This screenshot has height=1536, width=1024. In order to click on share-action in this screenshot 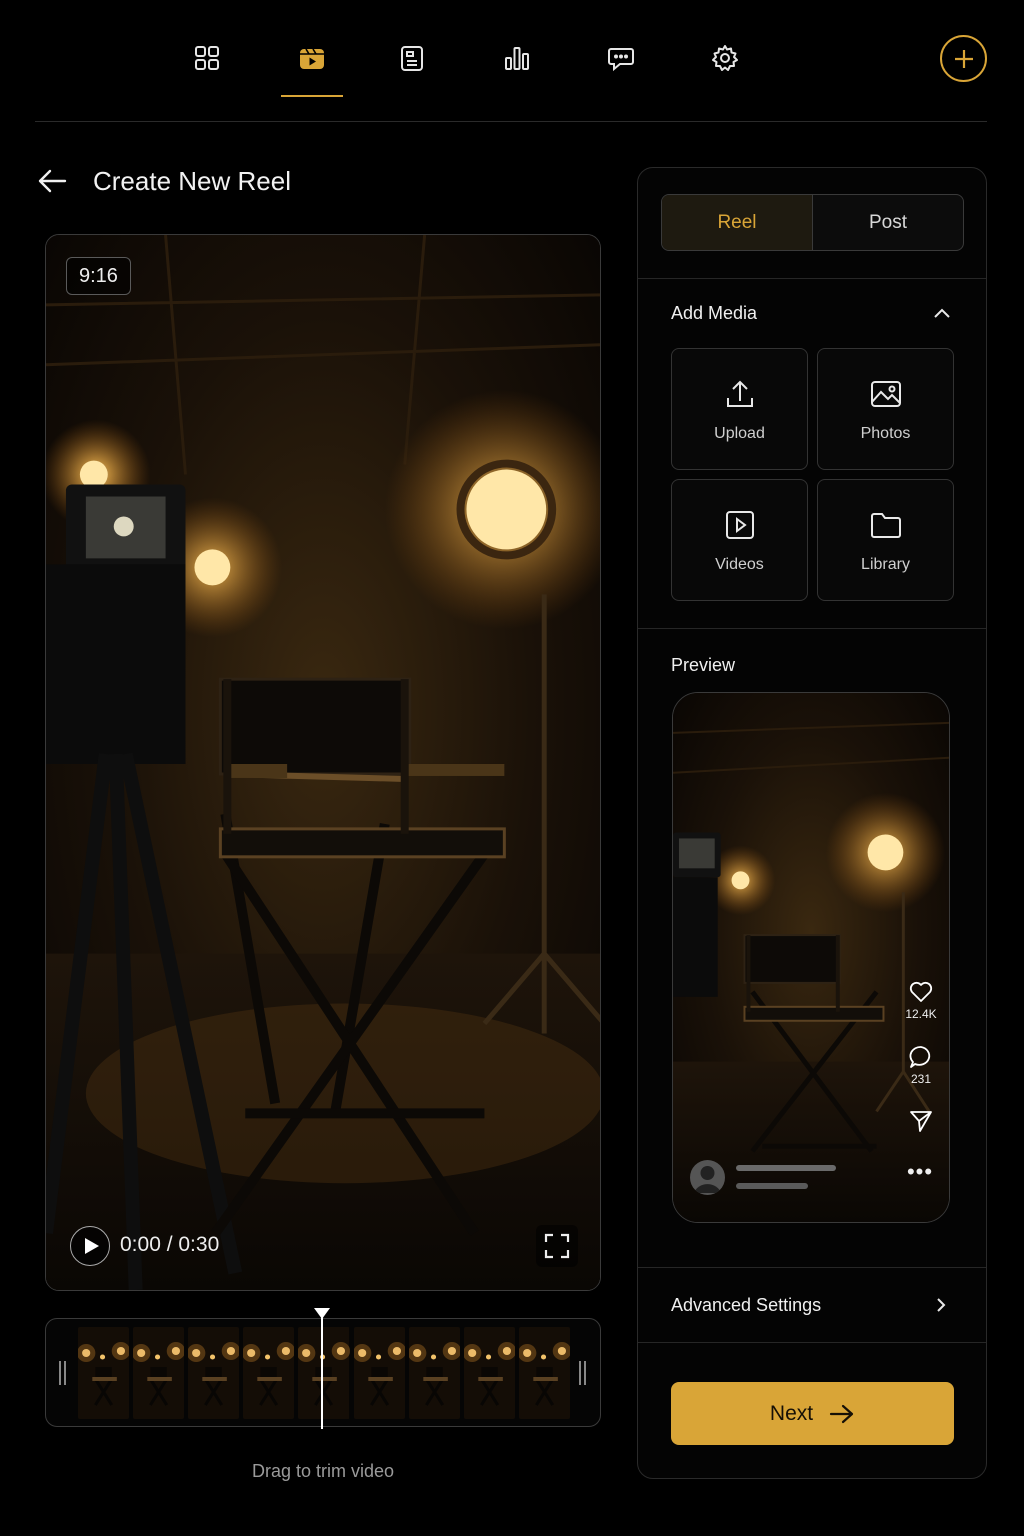, I will do `click(921, 1121)`.